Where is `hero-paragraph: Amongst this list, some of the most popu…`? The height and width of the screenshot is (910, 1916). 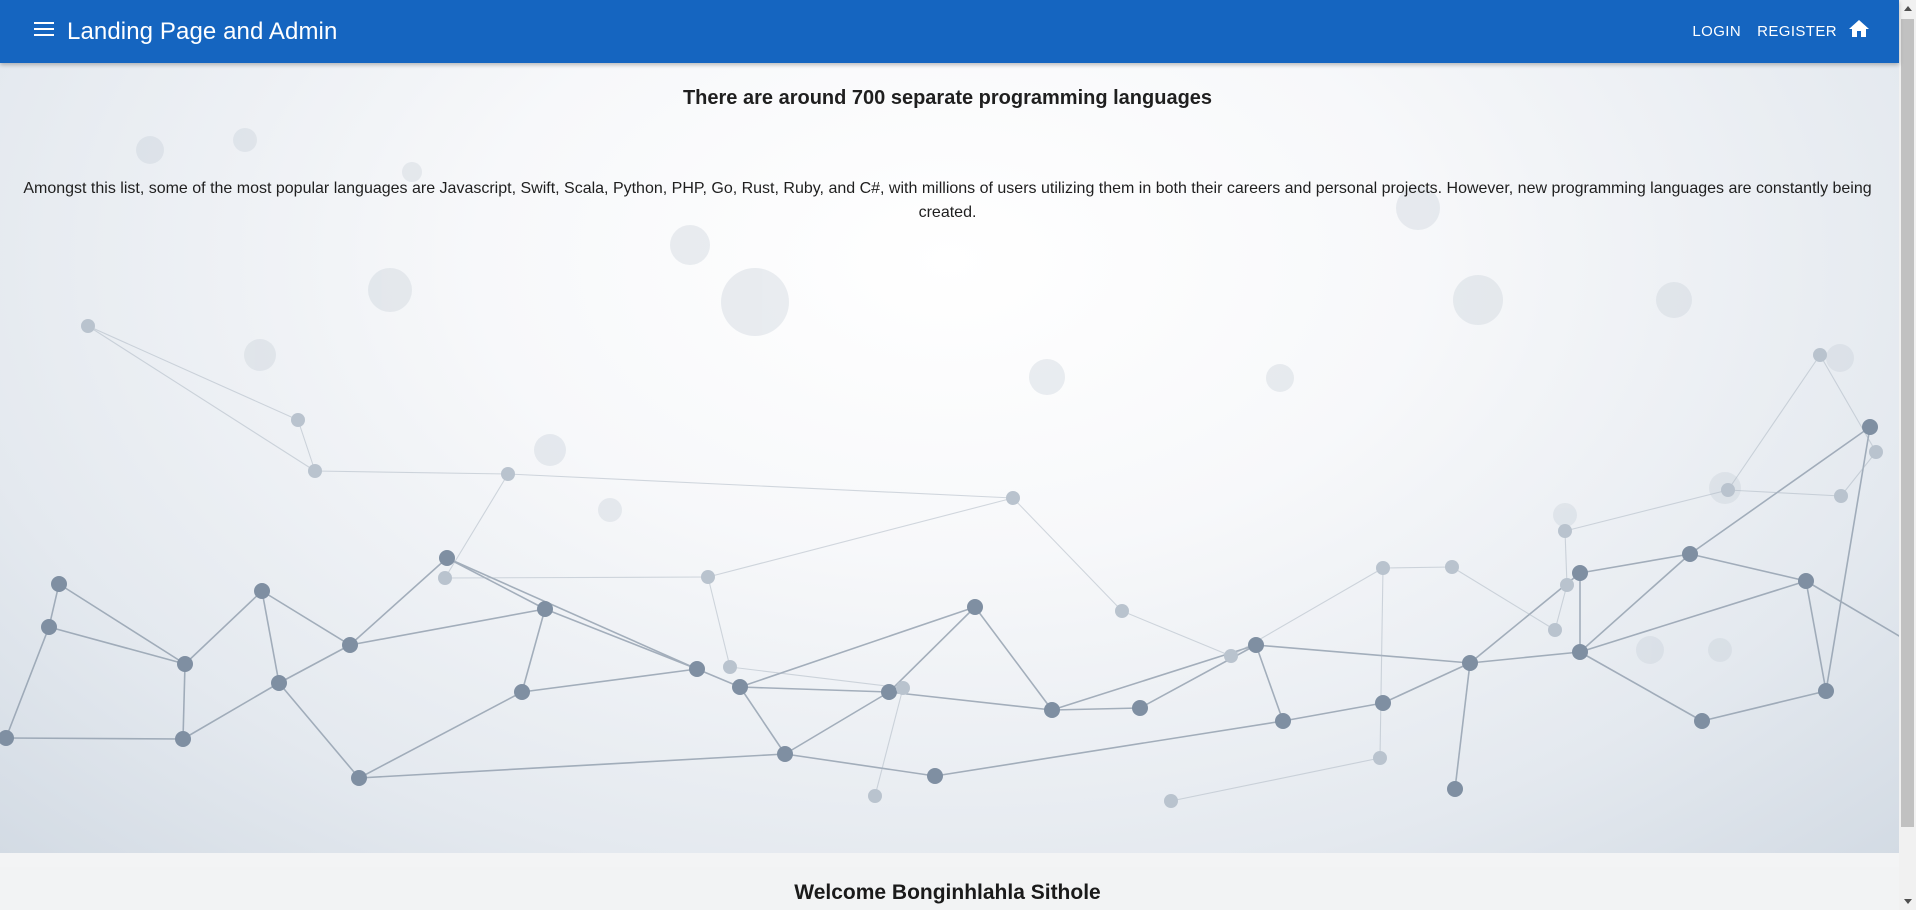 hero-paragraph: Amongst this list, some of the most popu… is located at coordinates (947, 200).